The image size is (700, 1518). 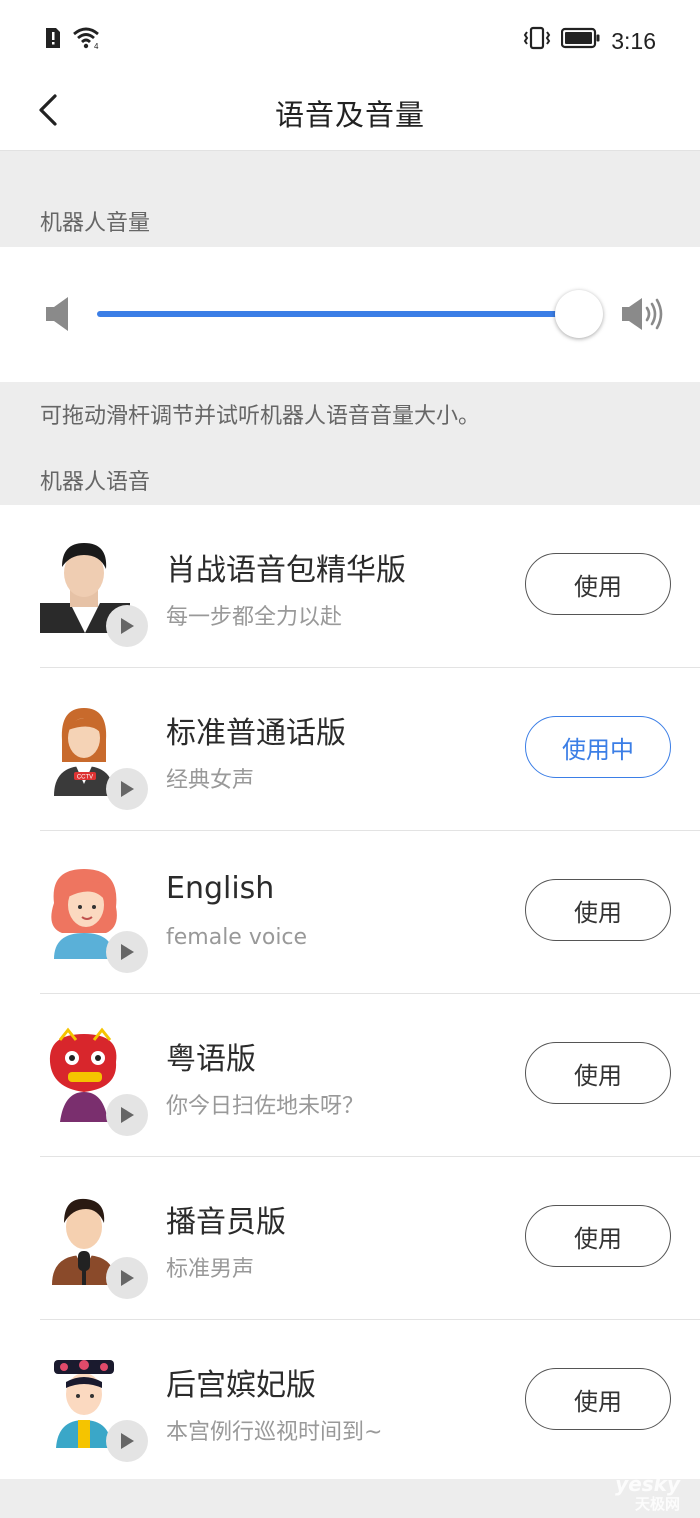 I want to click on watermark-brand: yesky, so click(x=647, y=1484).